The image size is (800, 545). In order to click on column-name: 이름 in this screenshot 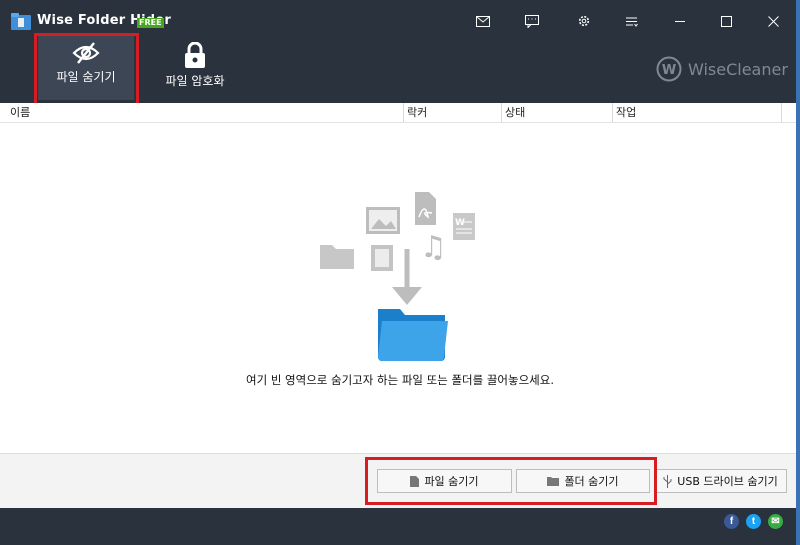, I will do `click(205, 112)`.